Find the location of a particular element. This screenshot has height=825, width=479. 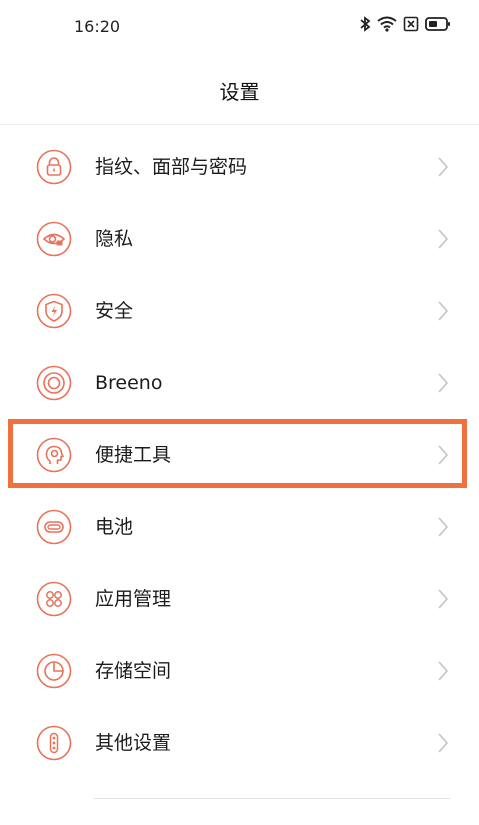

menu-item-other-settings: 其他设置 is located at coordinates (239, 743).